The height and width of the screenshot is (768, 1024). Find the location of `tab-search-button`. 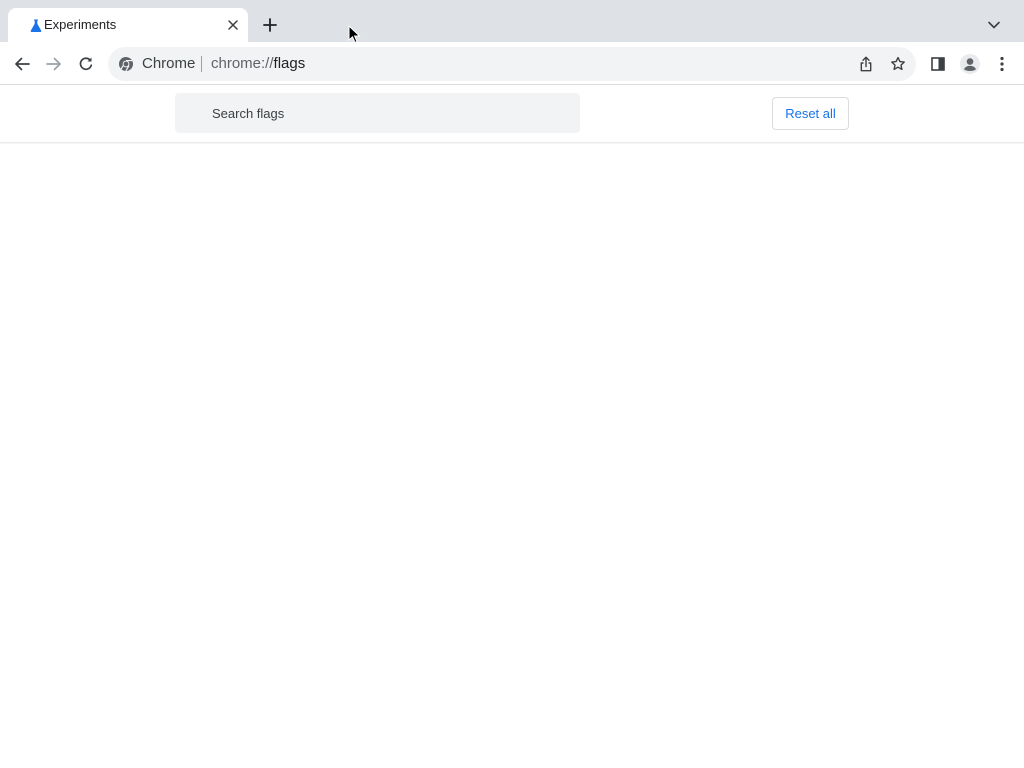

tab-search-button is located at coordinates (994, 25).